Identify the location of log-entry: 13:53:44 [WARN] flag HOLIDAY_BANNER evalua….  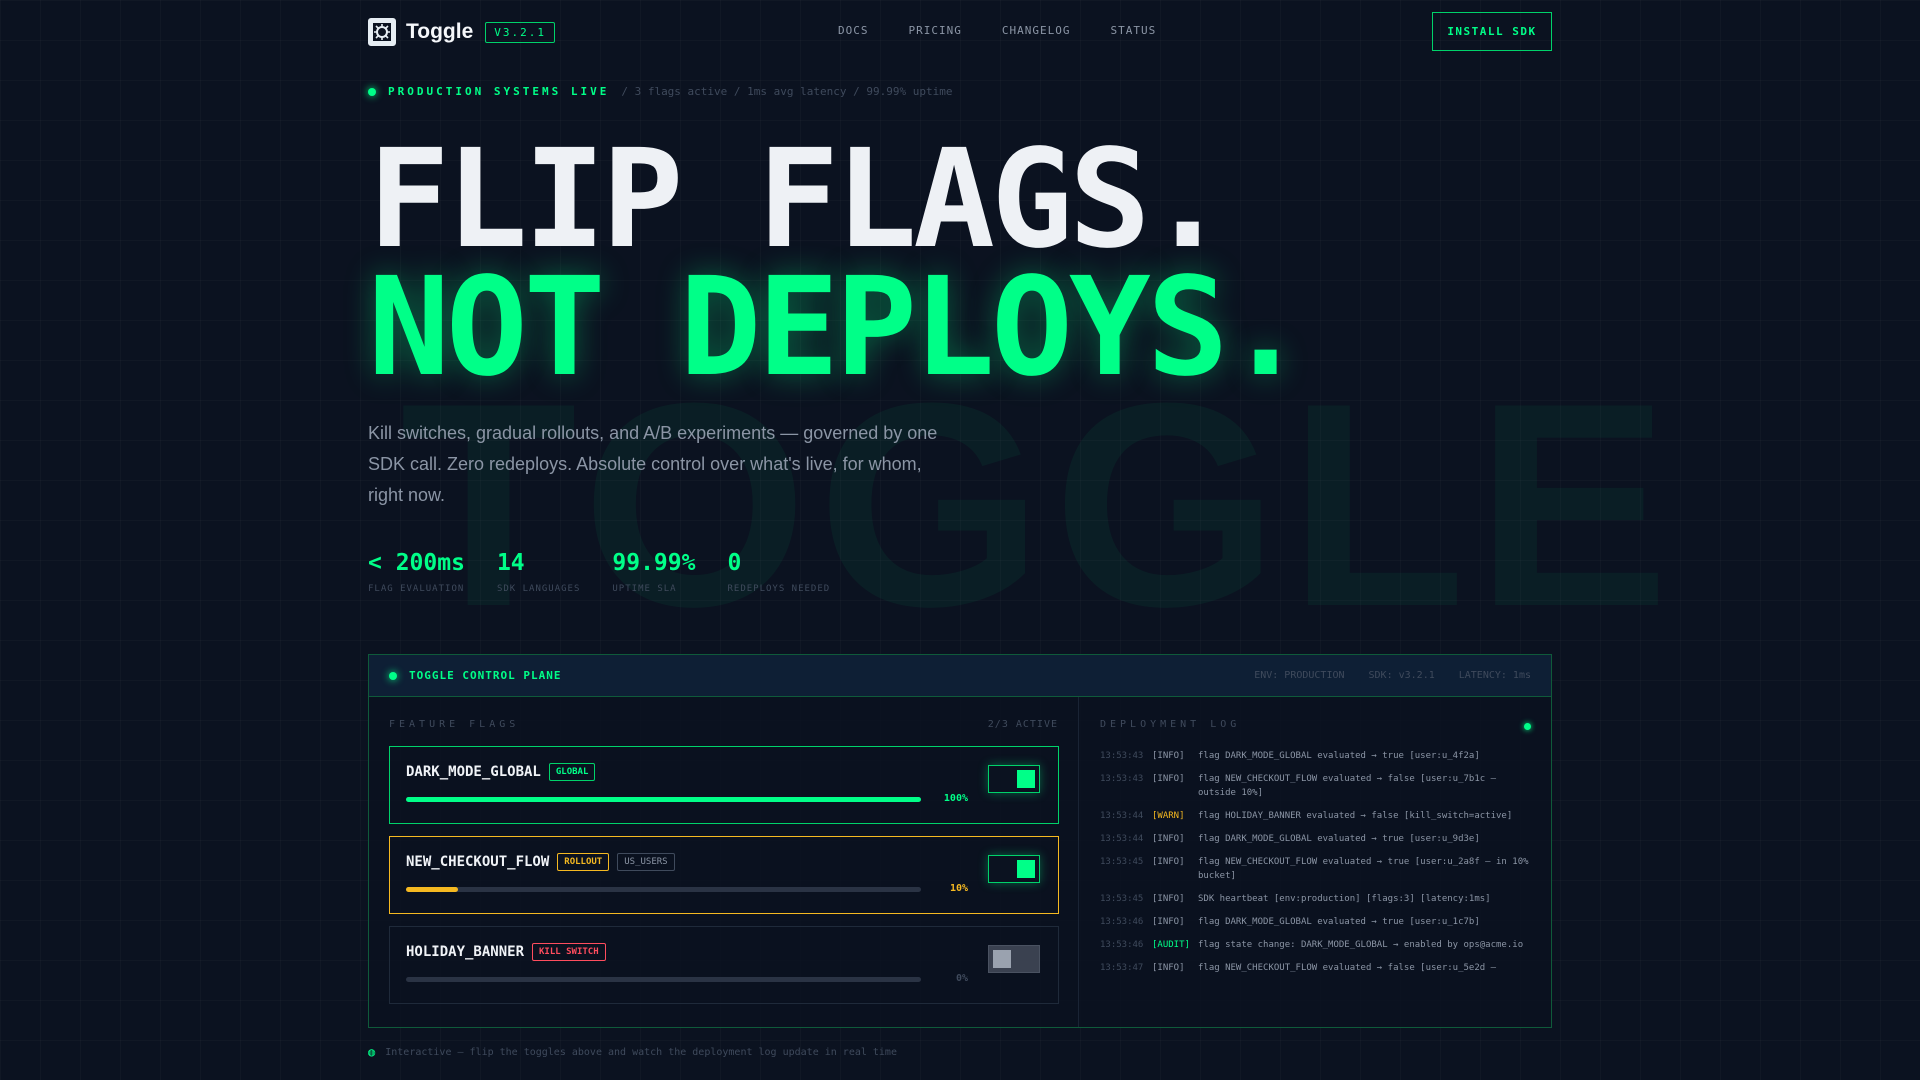
(1315, 816).